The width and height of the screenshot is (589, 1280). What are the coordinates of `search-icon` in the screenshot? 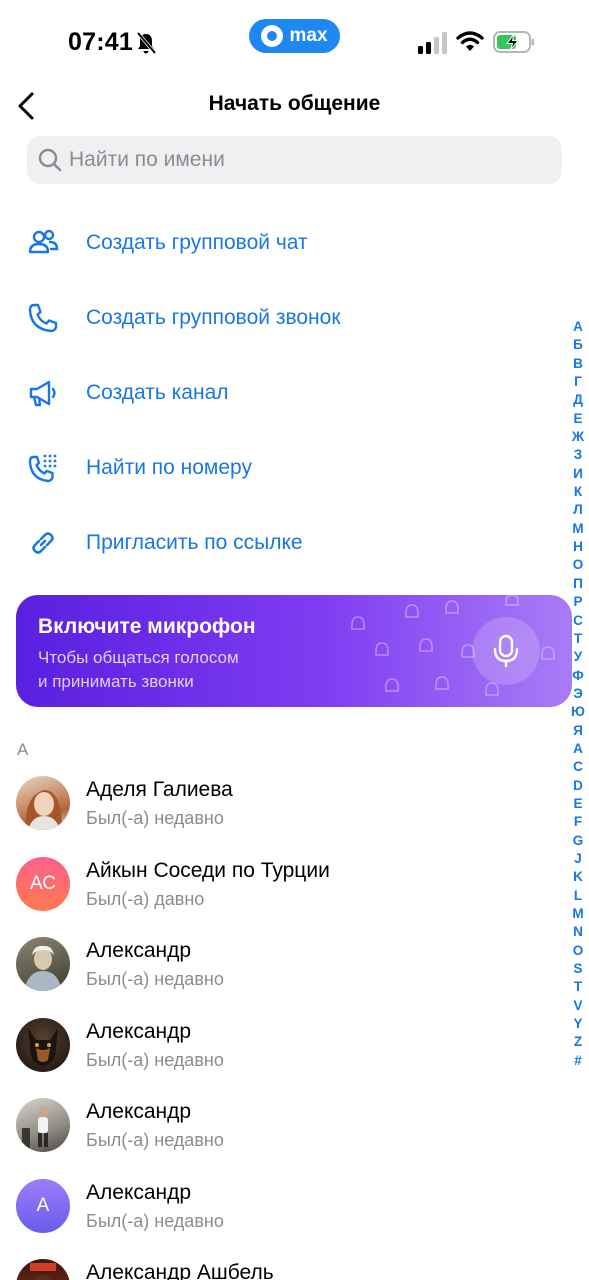 It's located at (50, 160).